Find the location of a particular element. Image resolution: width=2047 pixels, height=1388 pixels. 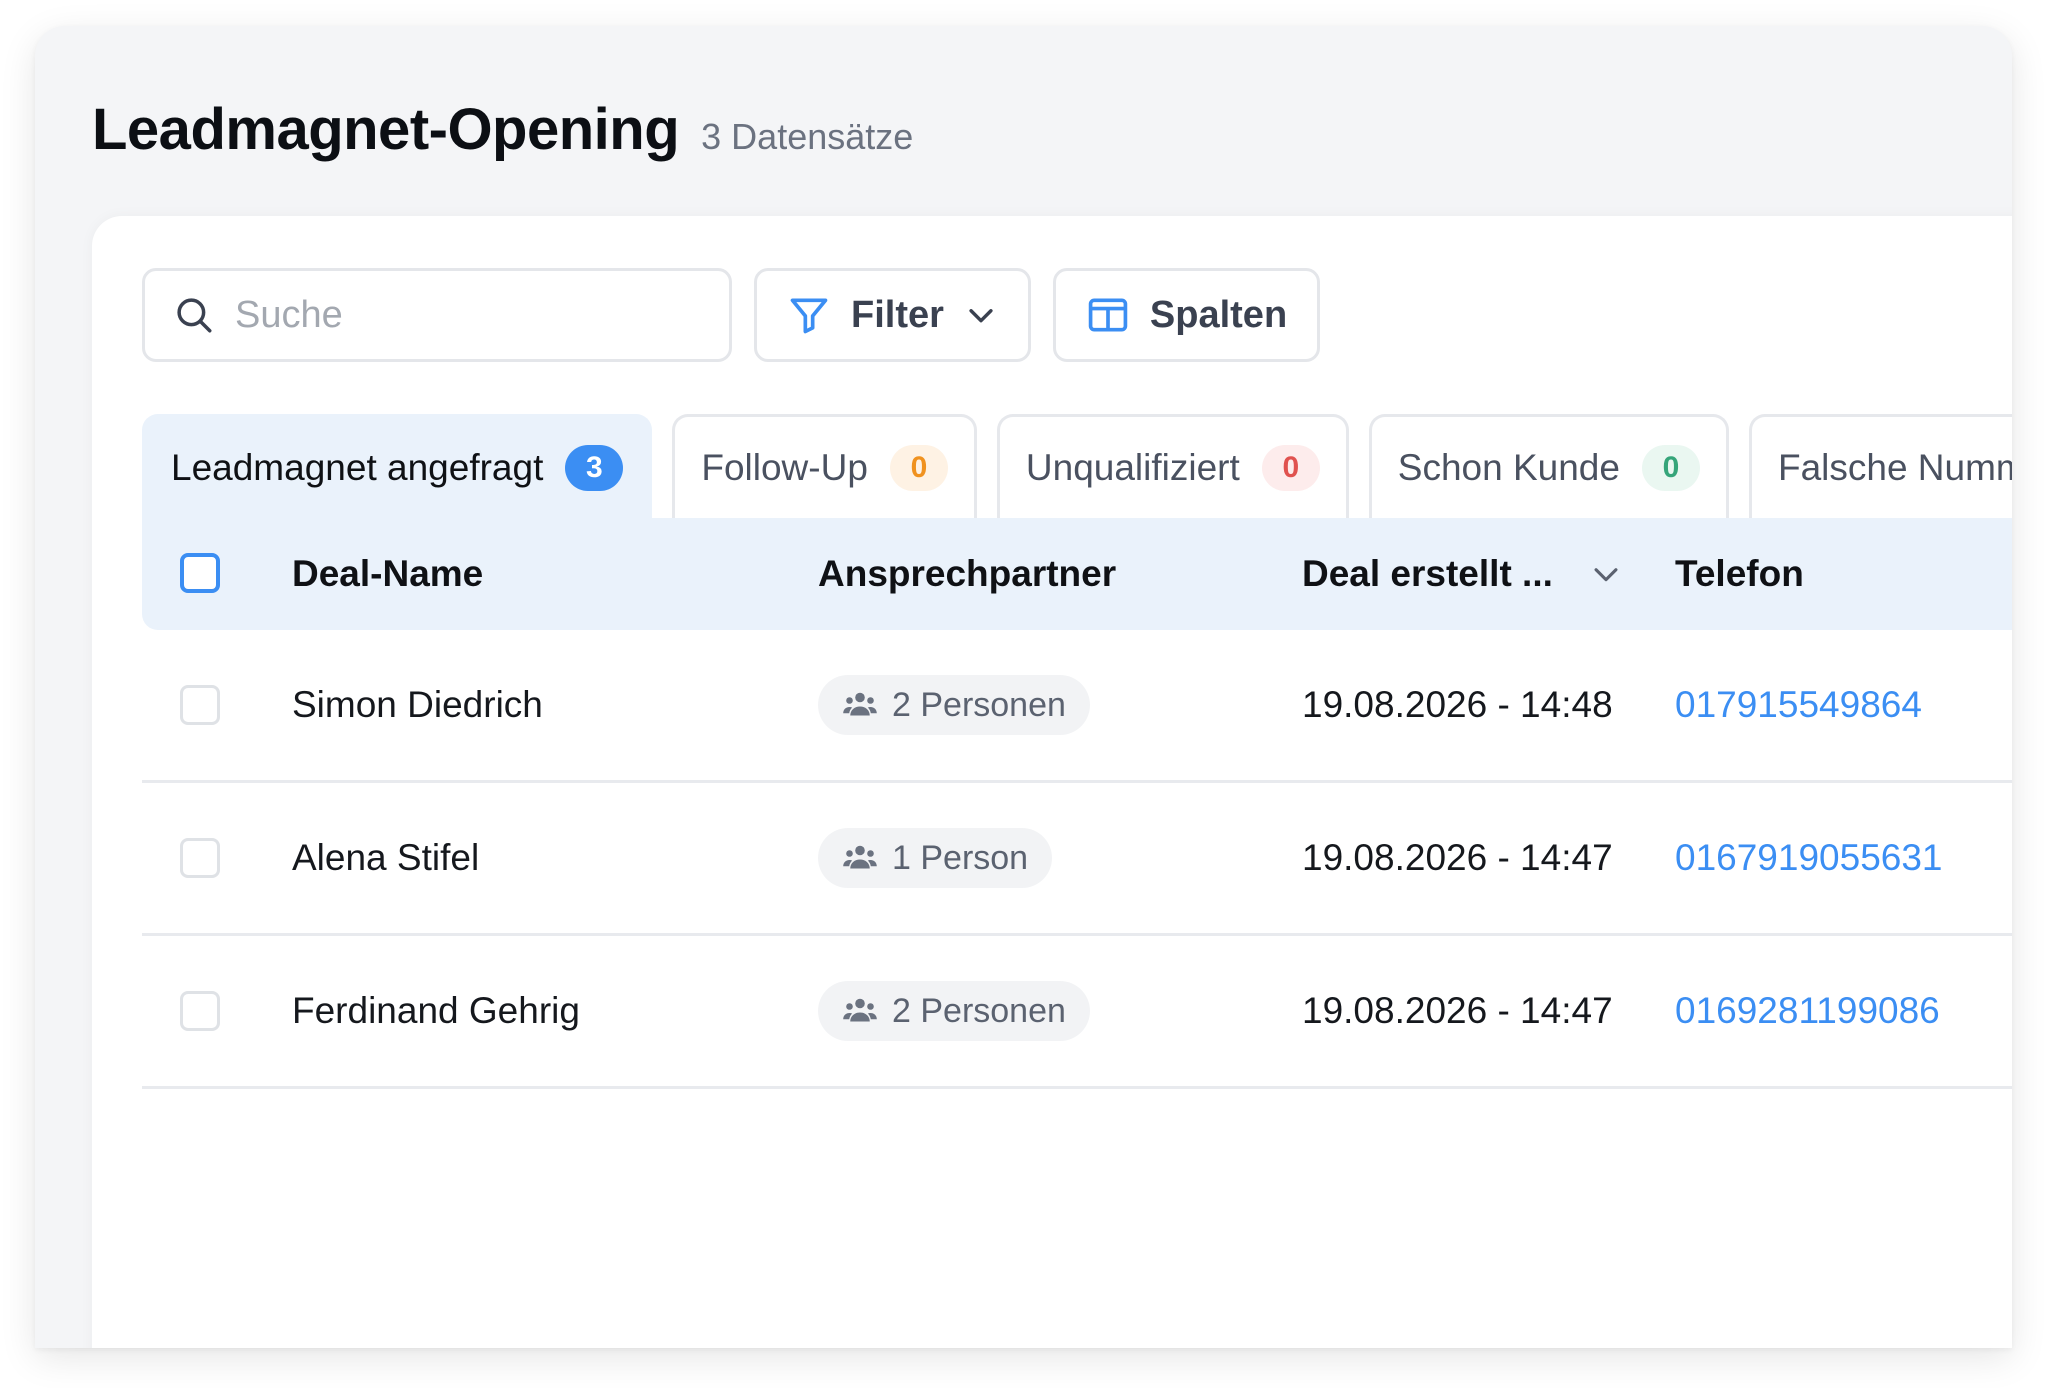

tab-label: Falsche Numm is located at coordinates (1894, 467).